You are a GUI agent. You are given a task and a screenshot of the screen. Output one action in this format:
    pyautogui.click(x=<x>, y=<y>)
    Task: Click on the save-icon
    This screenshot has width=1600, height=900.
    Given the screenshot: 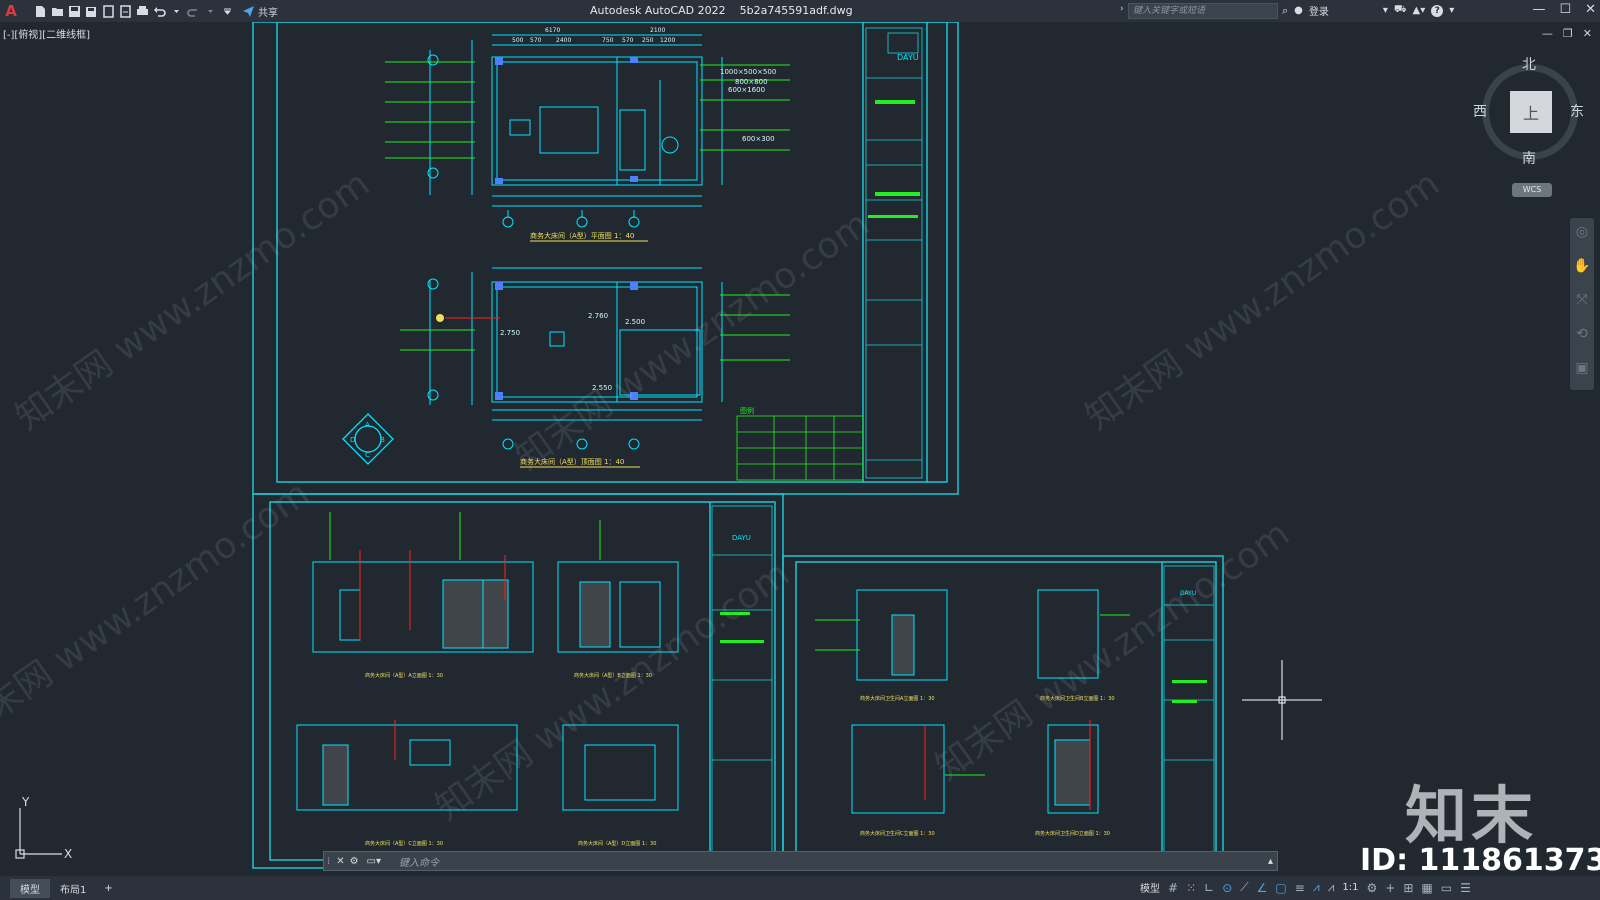 What is the action you would take?
    pyautogui.click(x=74, y=11)
    